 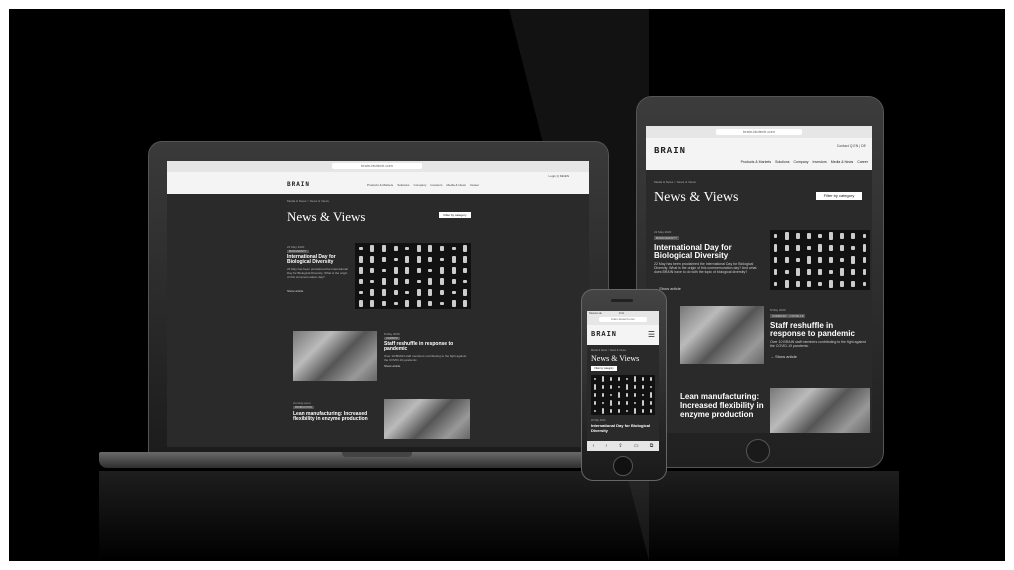 I want to click on phone-safari-bottom-bar: ‹ › ⇪ ▭ ⧉, so click(x=623, y=446).